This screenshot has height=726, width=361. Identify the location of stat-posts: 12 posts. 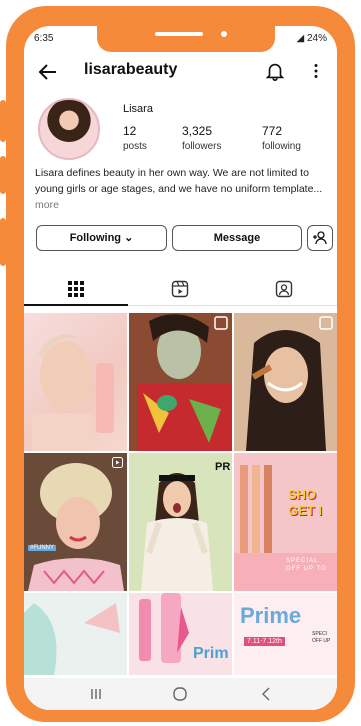
(135, 138).